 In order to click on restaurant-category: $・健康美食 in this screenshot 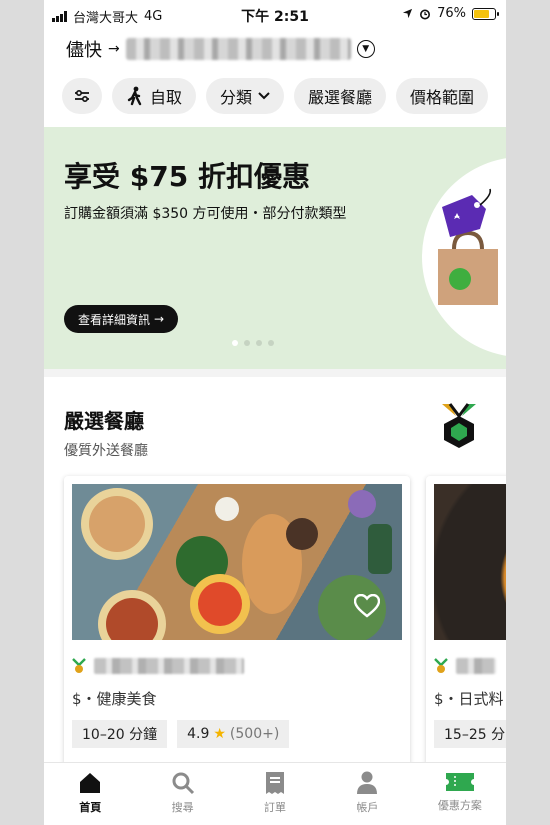, I will do `click(114, 699)`.